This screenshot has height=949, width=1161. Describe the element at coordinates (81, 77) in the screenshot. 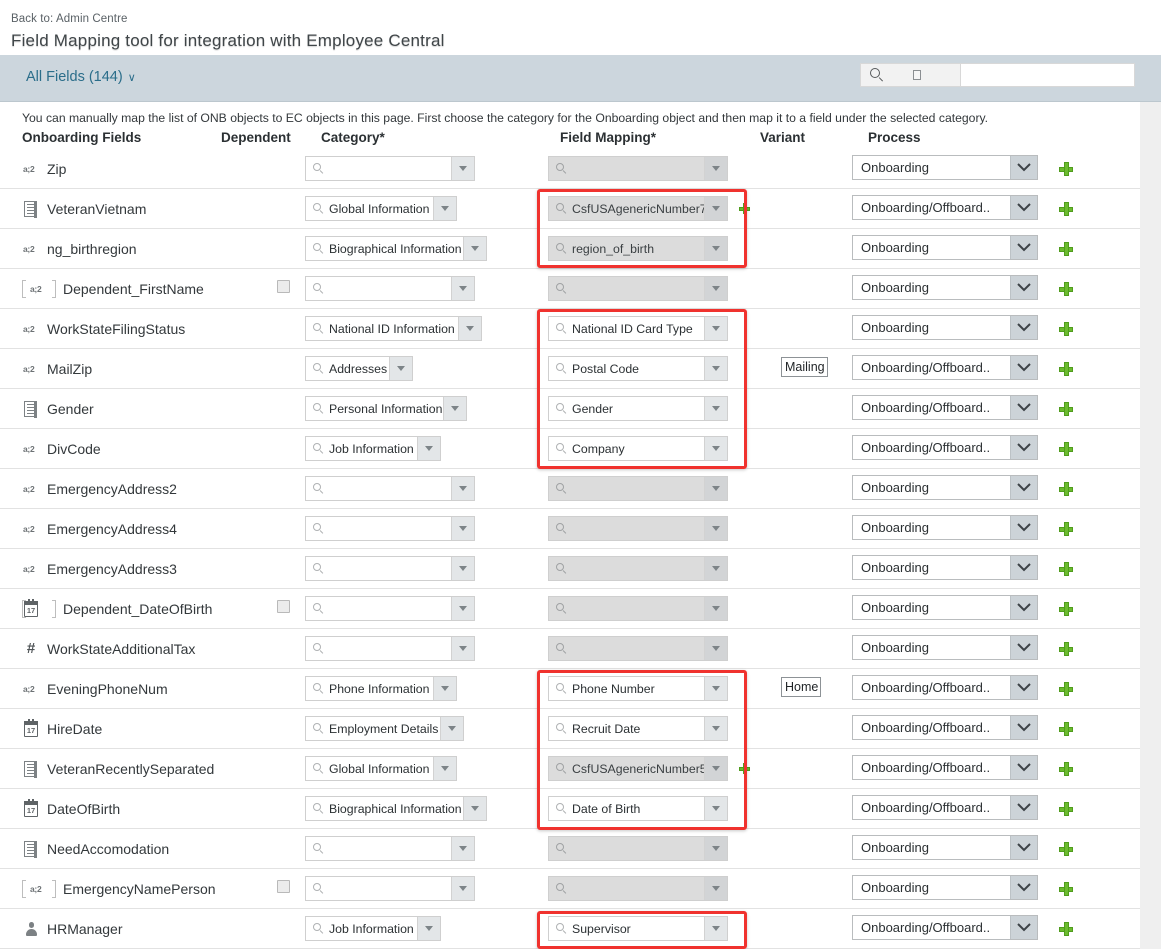

I see `all-fields-filter: All Fields (144) ∨` at that location.